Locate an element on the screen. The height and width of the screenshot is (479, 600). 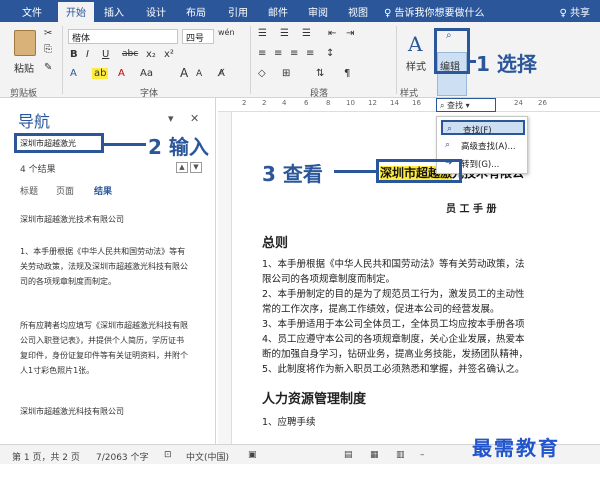
ruler-number: 26 is located at coordinates (542, 103).